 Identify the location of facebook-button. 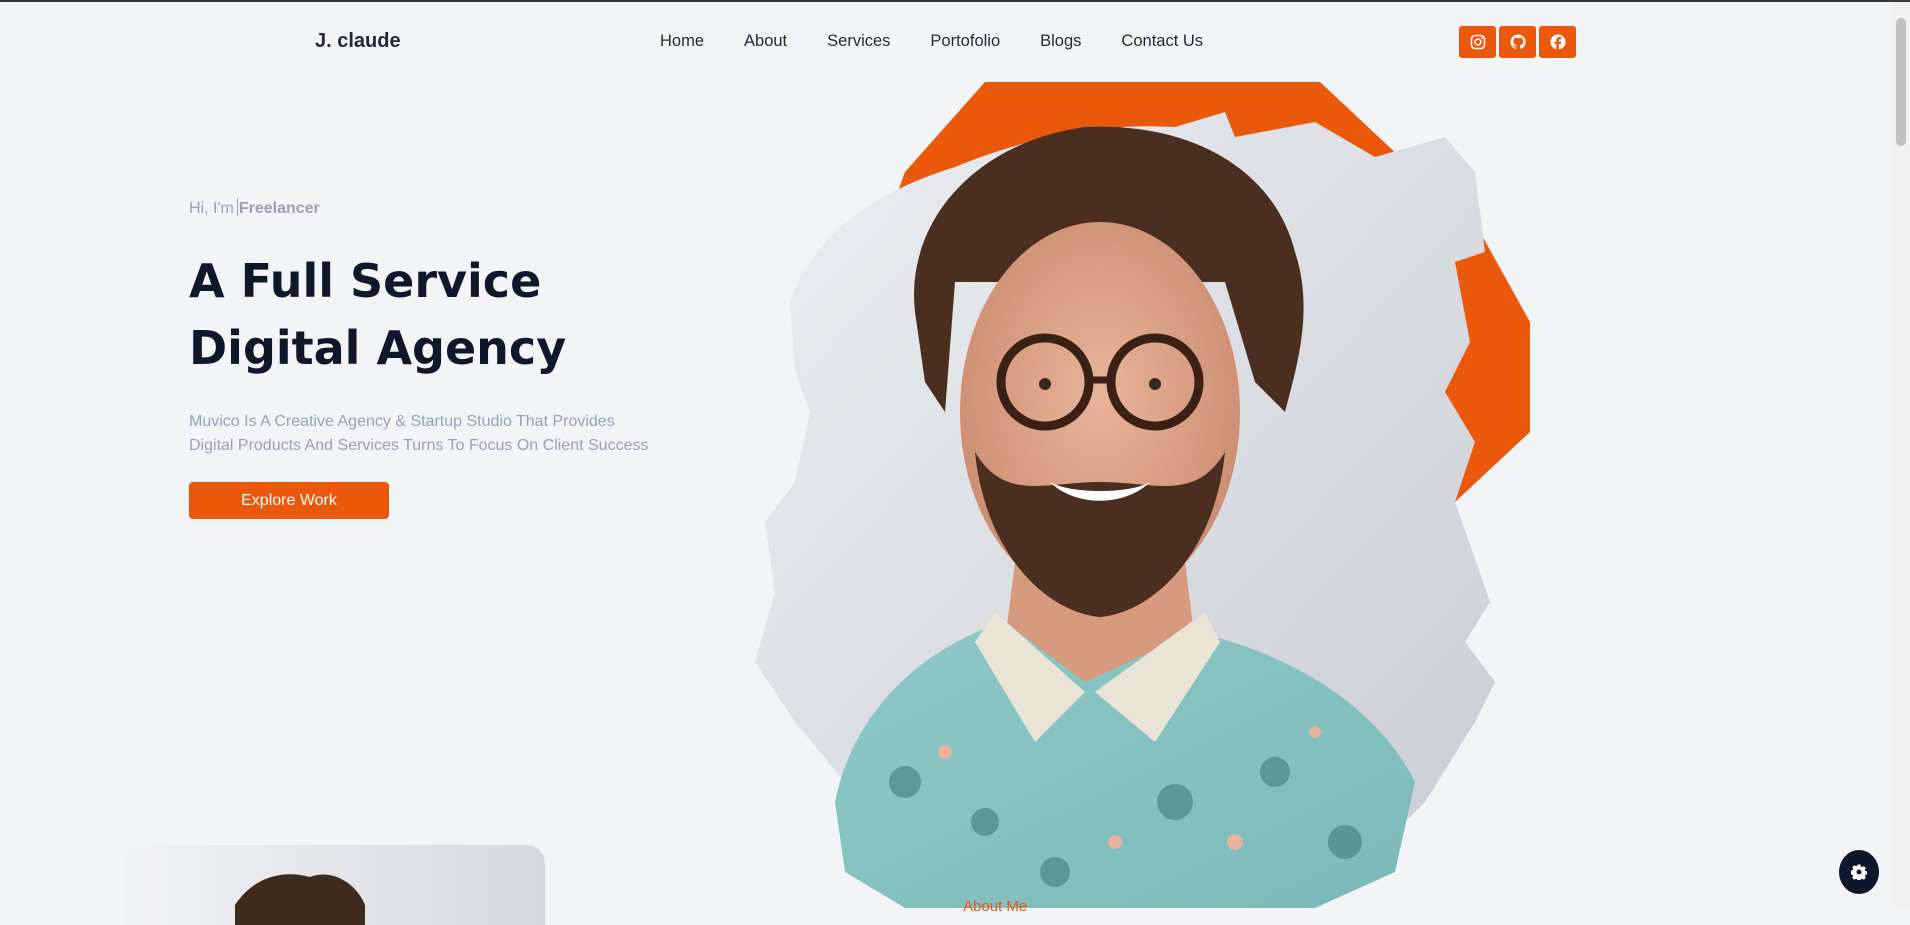
(1557, 42).